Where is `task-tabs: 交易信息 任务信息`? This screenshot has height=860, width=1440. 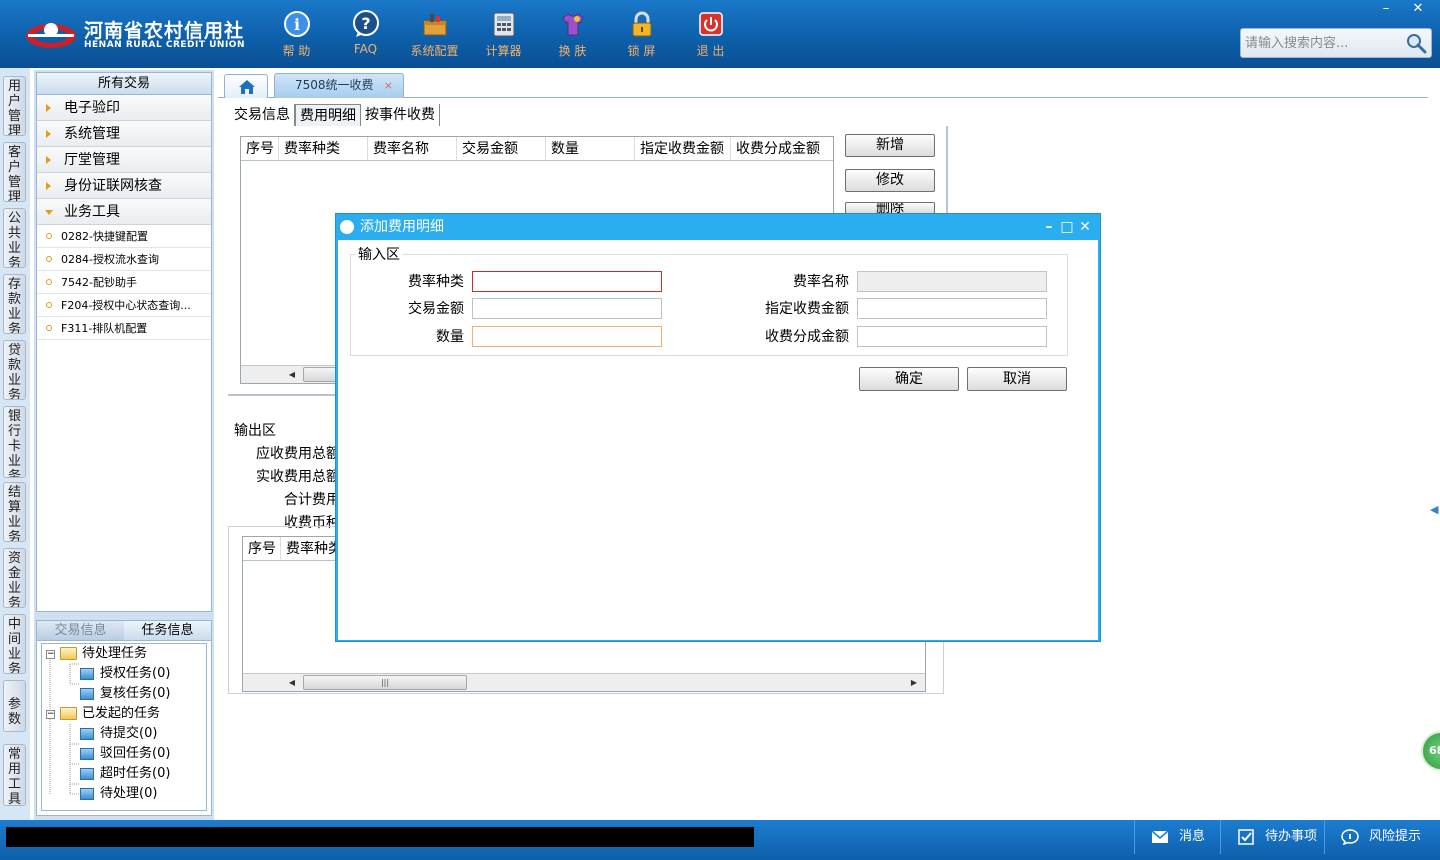 task-tabs: 交易信息 任务信息 is located at coordinates (124, 631).